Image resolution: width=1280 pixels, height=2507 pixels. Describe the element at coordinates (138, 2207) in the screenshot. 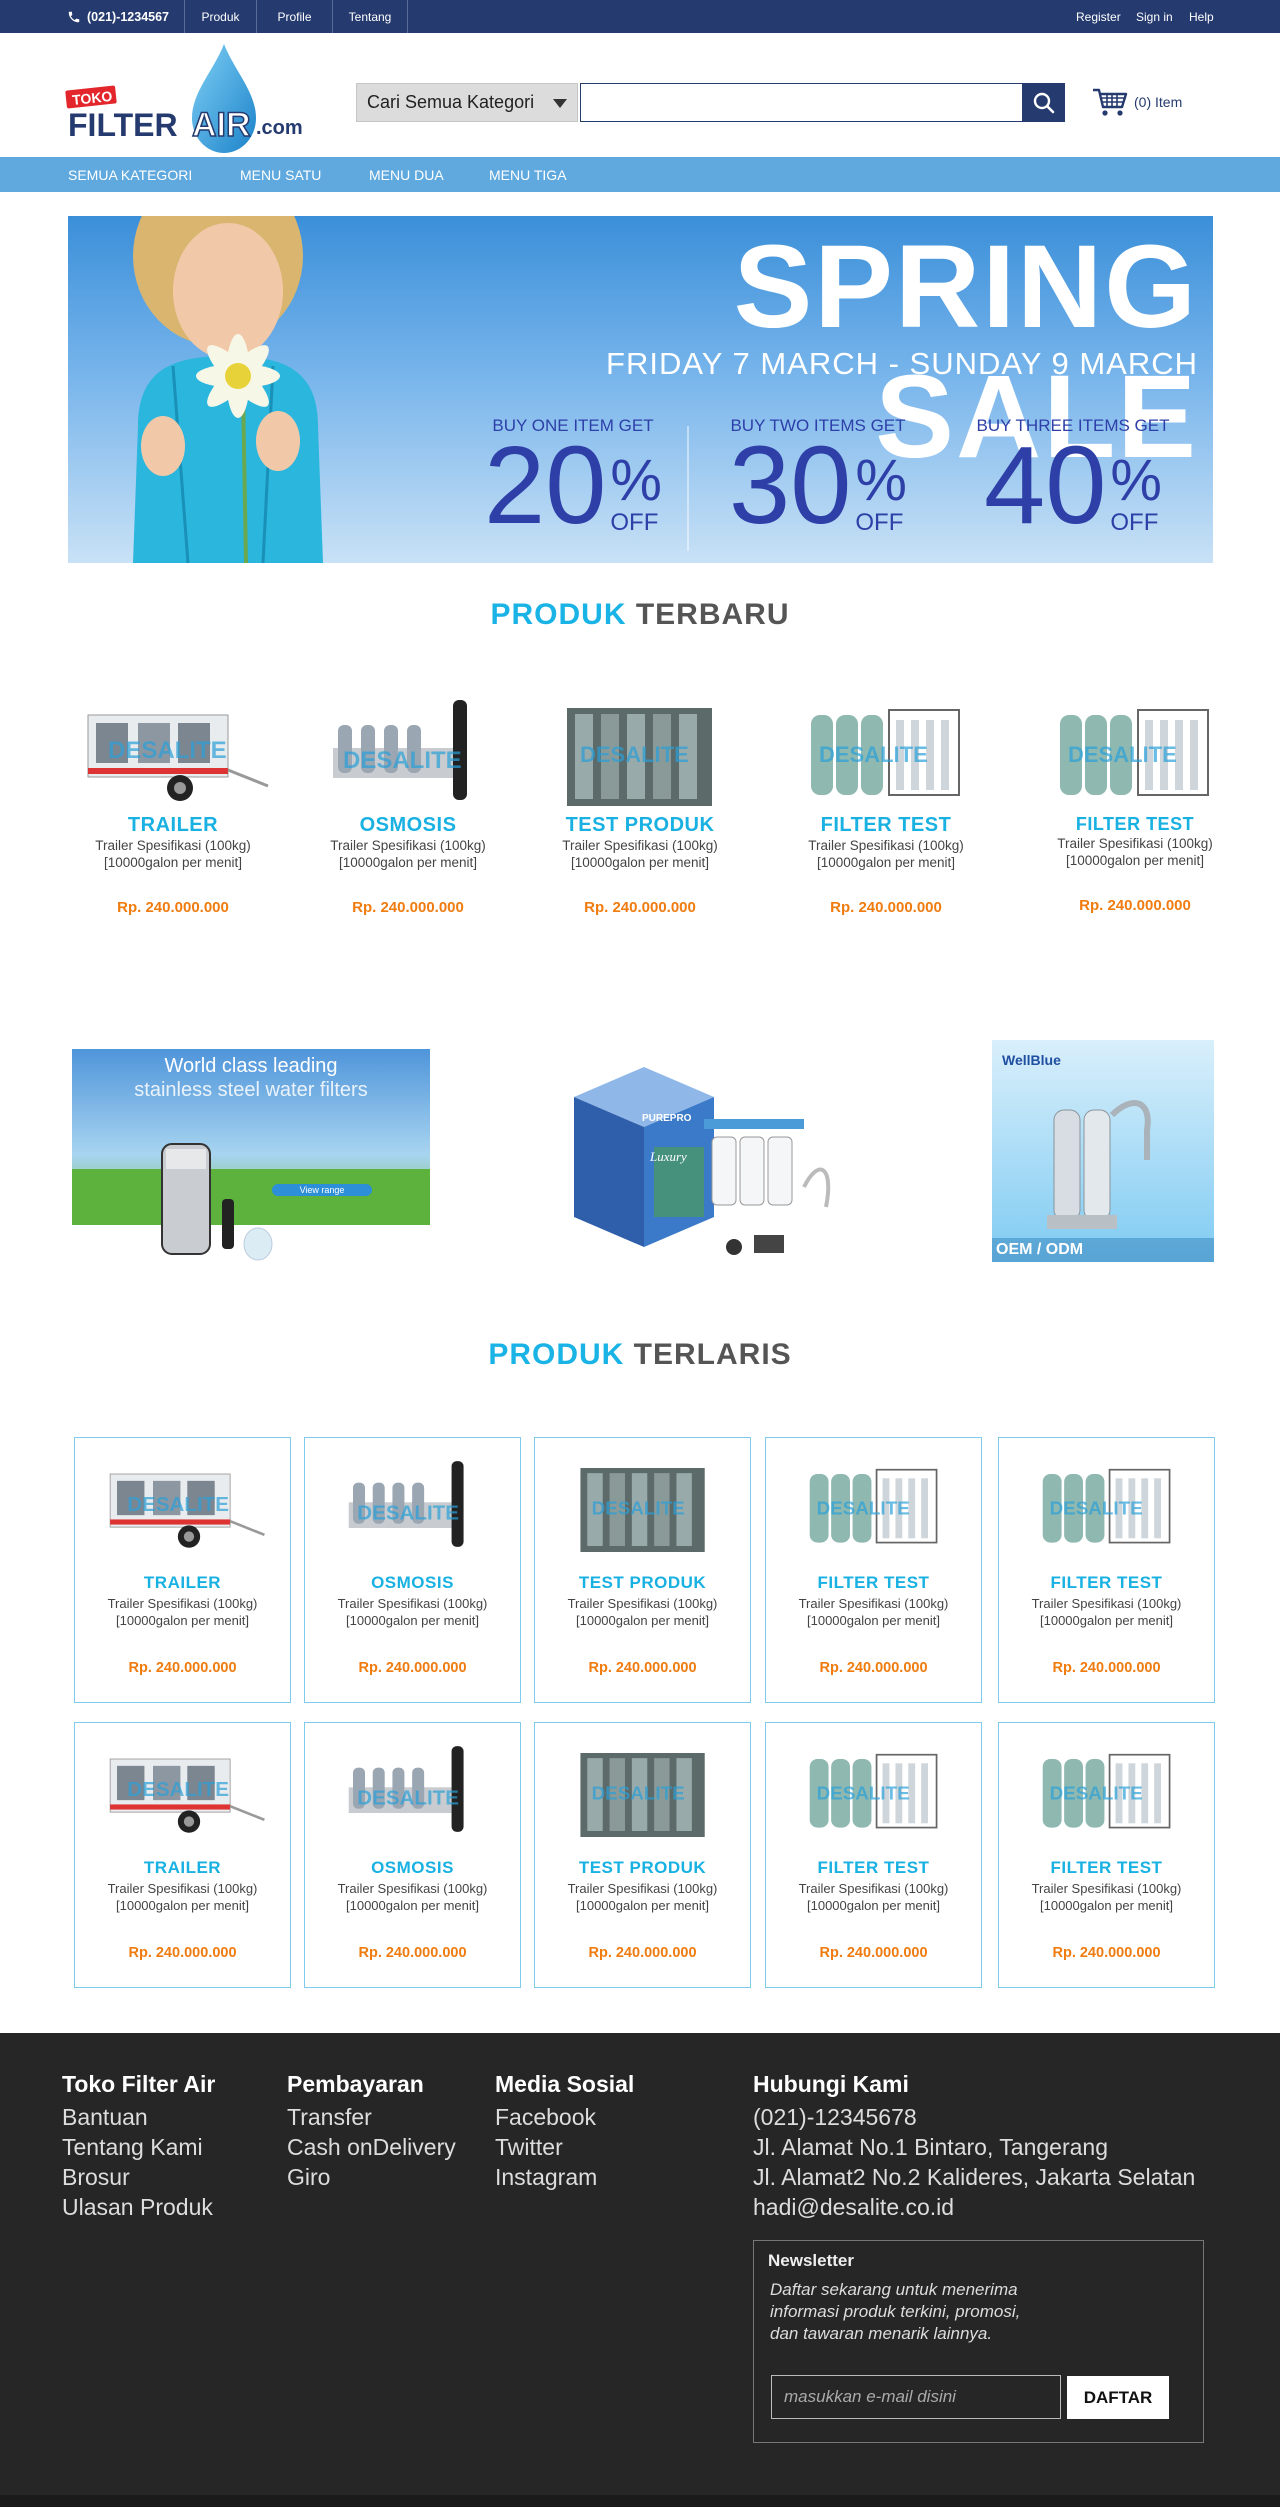

I see `footer-link-ulasan-produk: Ulasan Produk` at that location.